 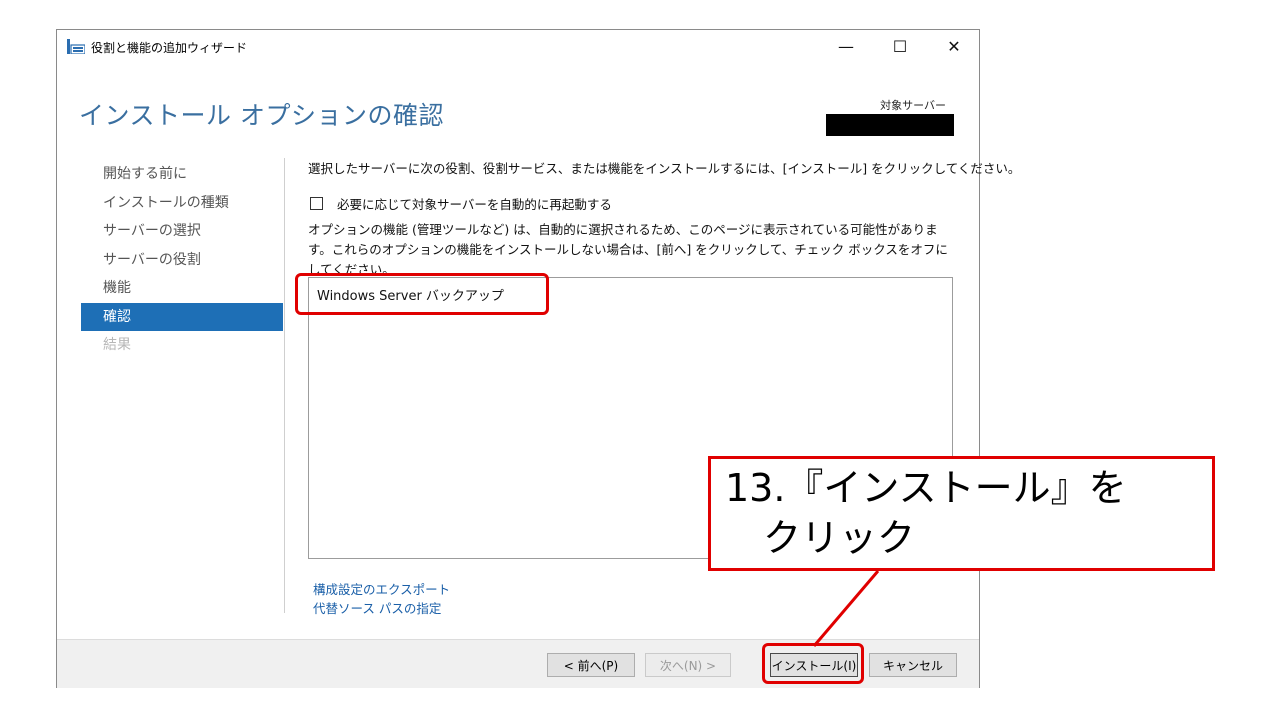 I want to click on nav-item-results: 結果, so click(x=117, y=345).